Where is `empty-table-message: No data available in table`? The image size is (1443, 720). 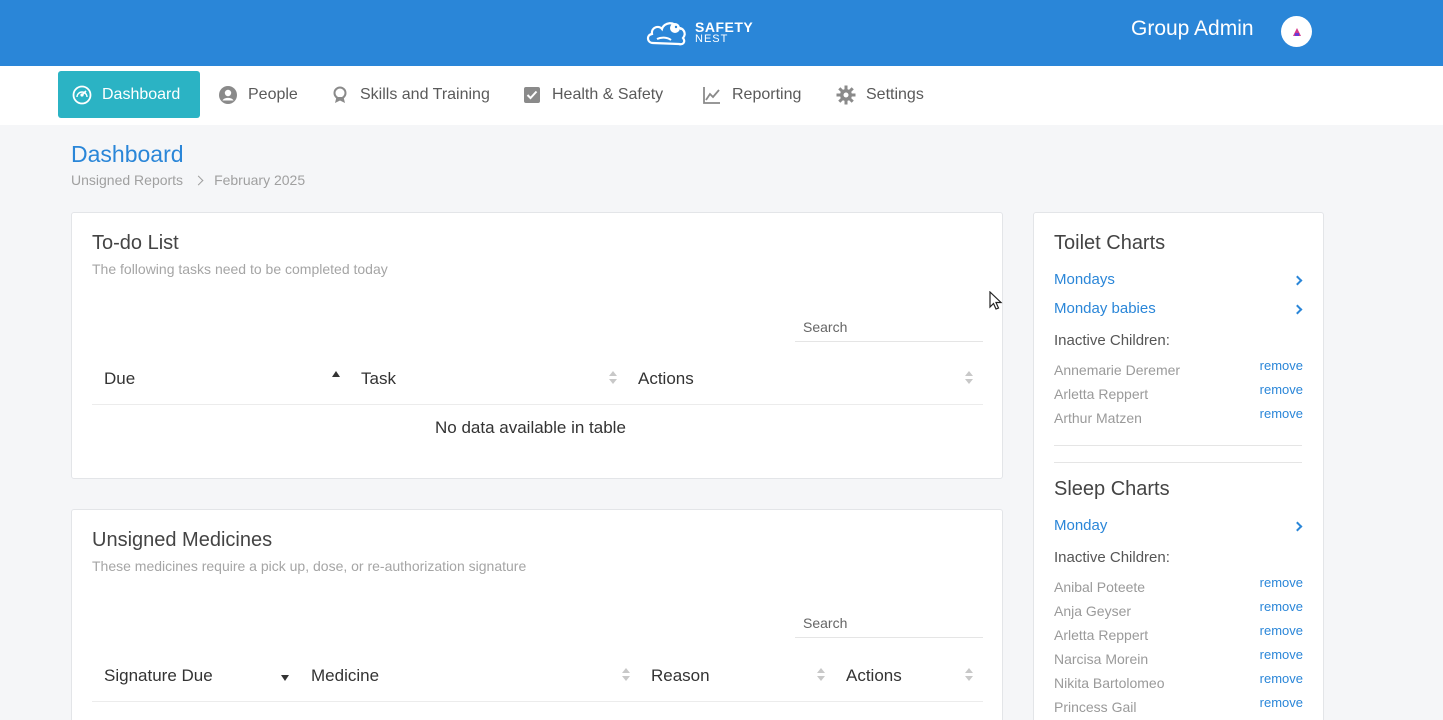 empty-table-message: No data available in table is located at coordinates (530, 427).